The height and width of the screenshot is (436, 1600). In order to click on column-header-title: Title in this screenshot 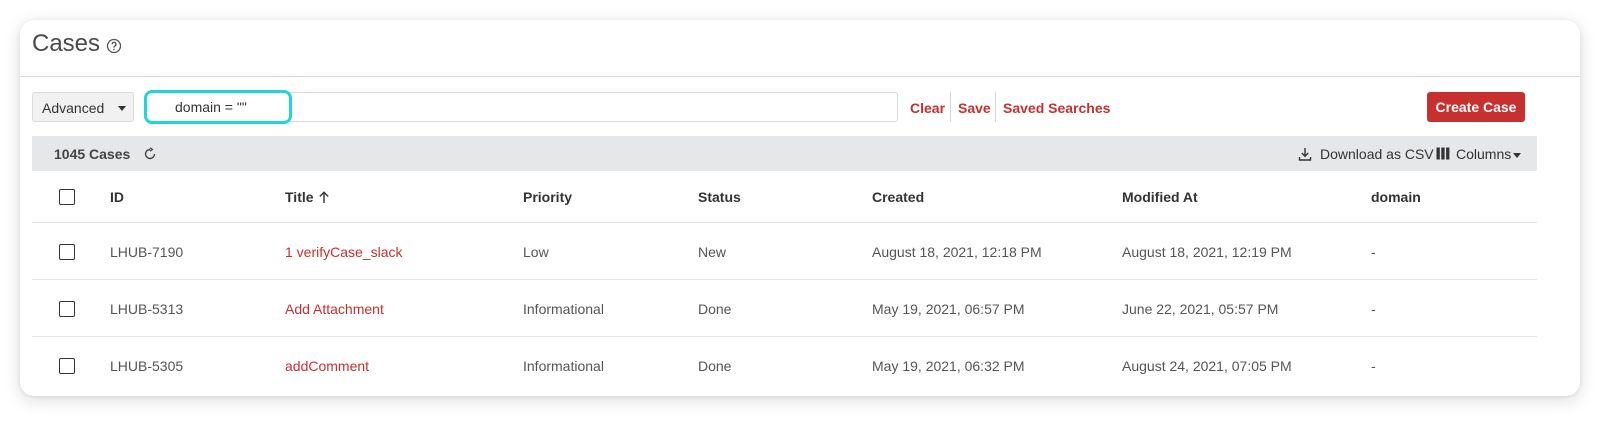, I will do `click(307, 197)`.